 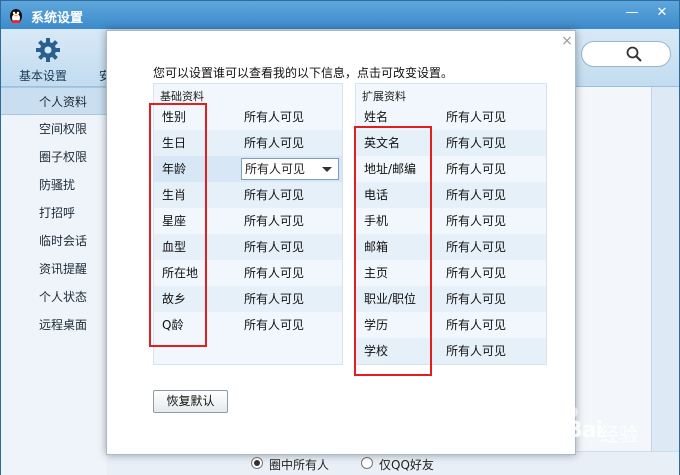 What do you see at coordinates (182, 96) in the screenshot?
I see `basic-info-heading: 基础资料` at bounding box center [182, 96].